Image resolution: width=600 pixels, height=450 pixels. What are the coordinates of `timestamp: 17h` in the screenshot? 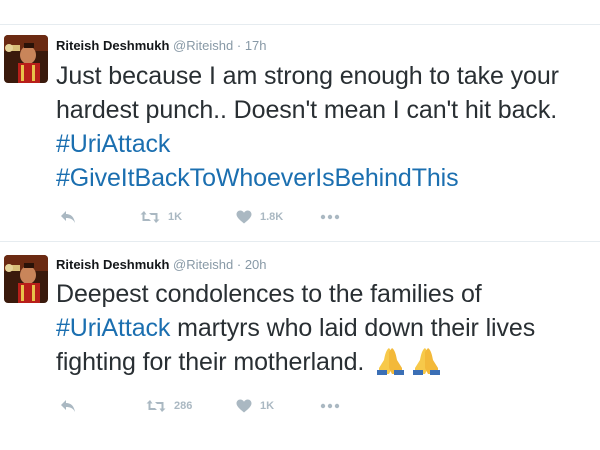 It's located at (256, 45).